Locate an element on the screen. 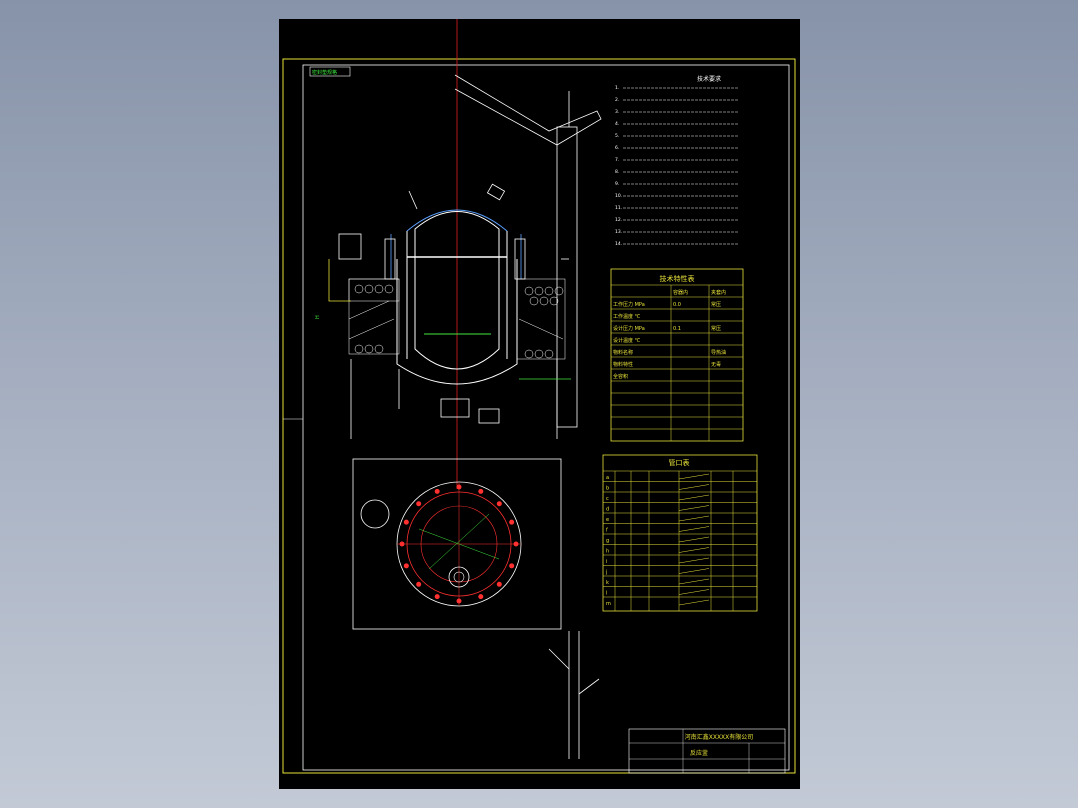 This screenshot has width=1078, height=808. spec-cell: 0.0 is located at coordinates (677, 305).